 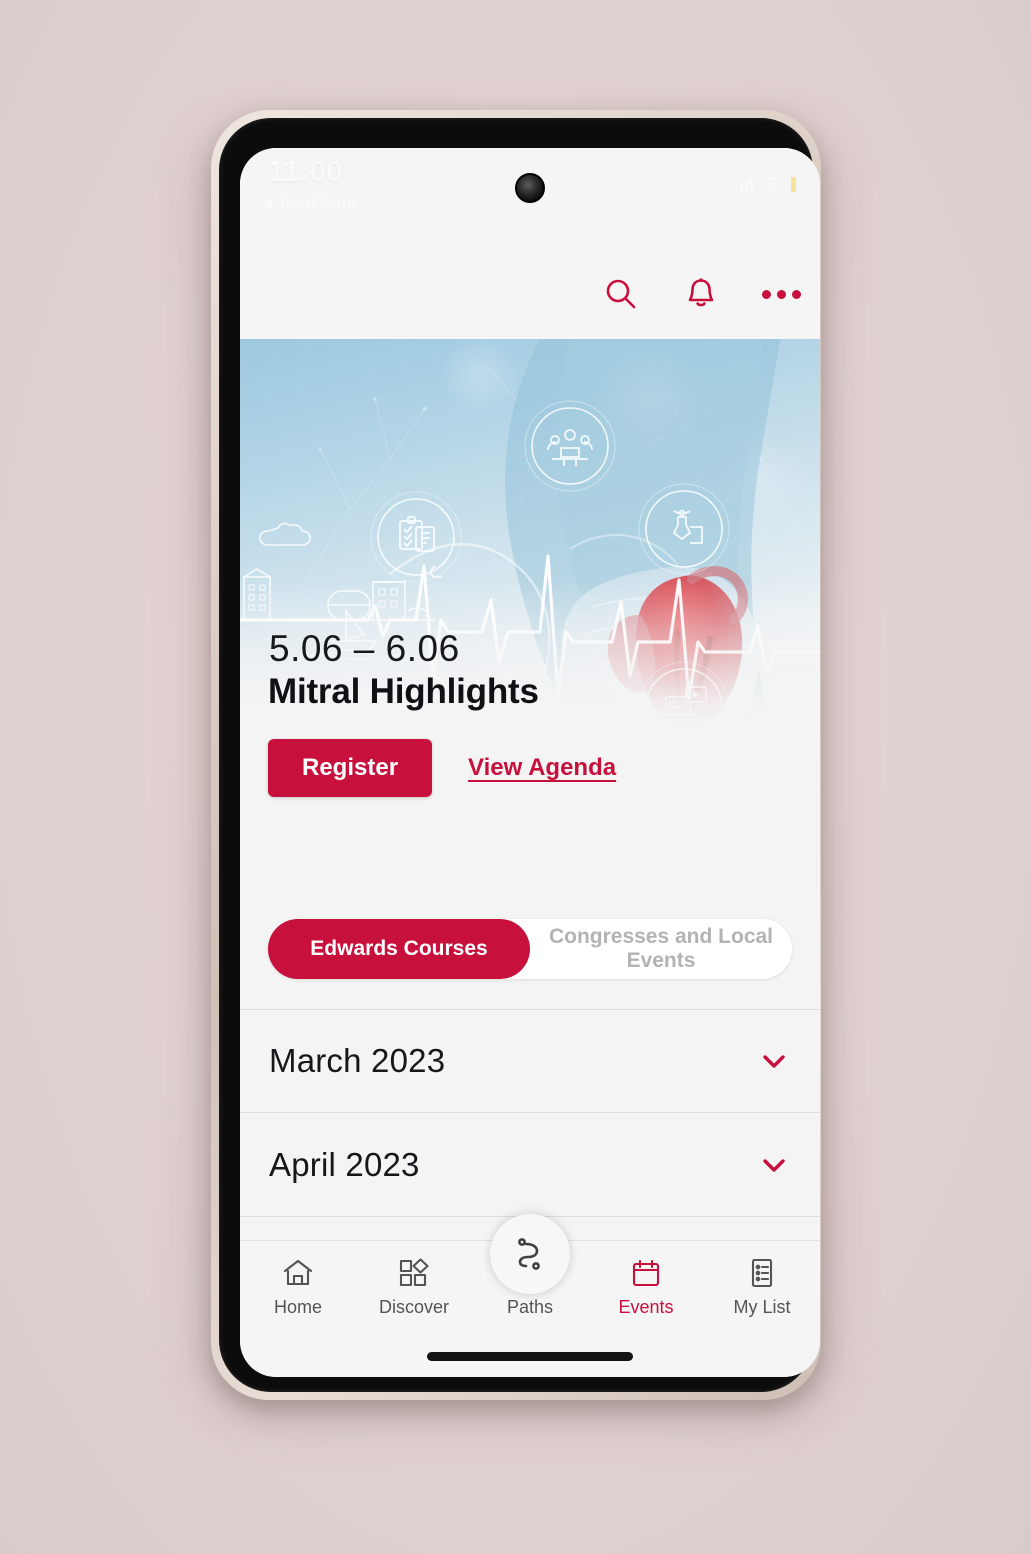 What do you see at coordinates (646, 1307) in the screenshot?
I see `nav-label: Events` at bounding box center [646, 1307].